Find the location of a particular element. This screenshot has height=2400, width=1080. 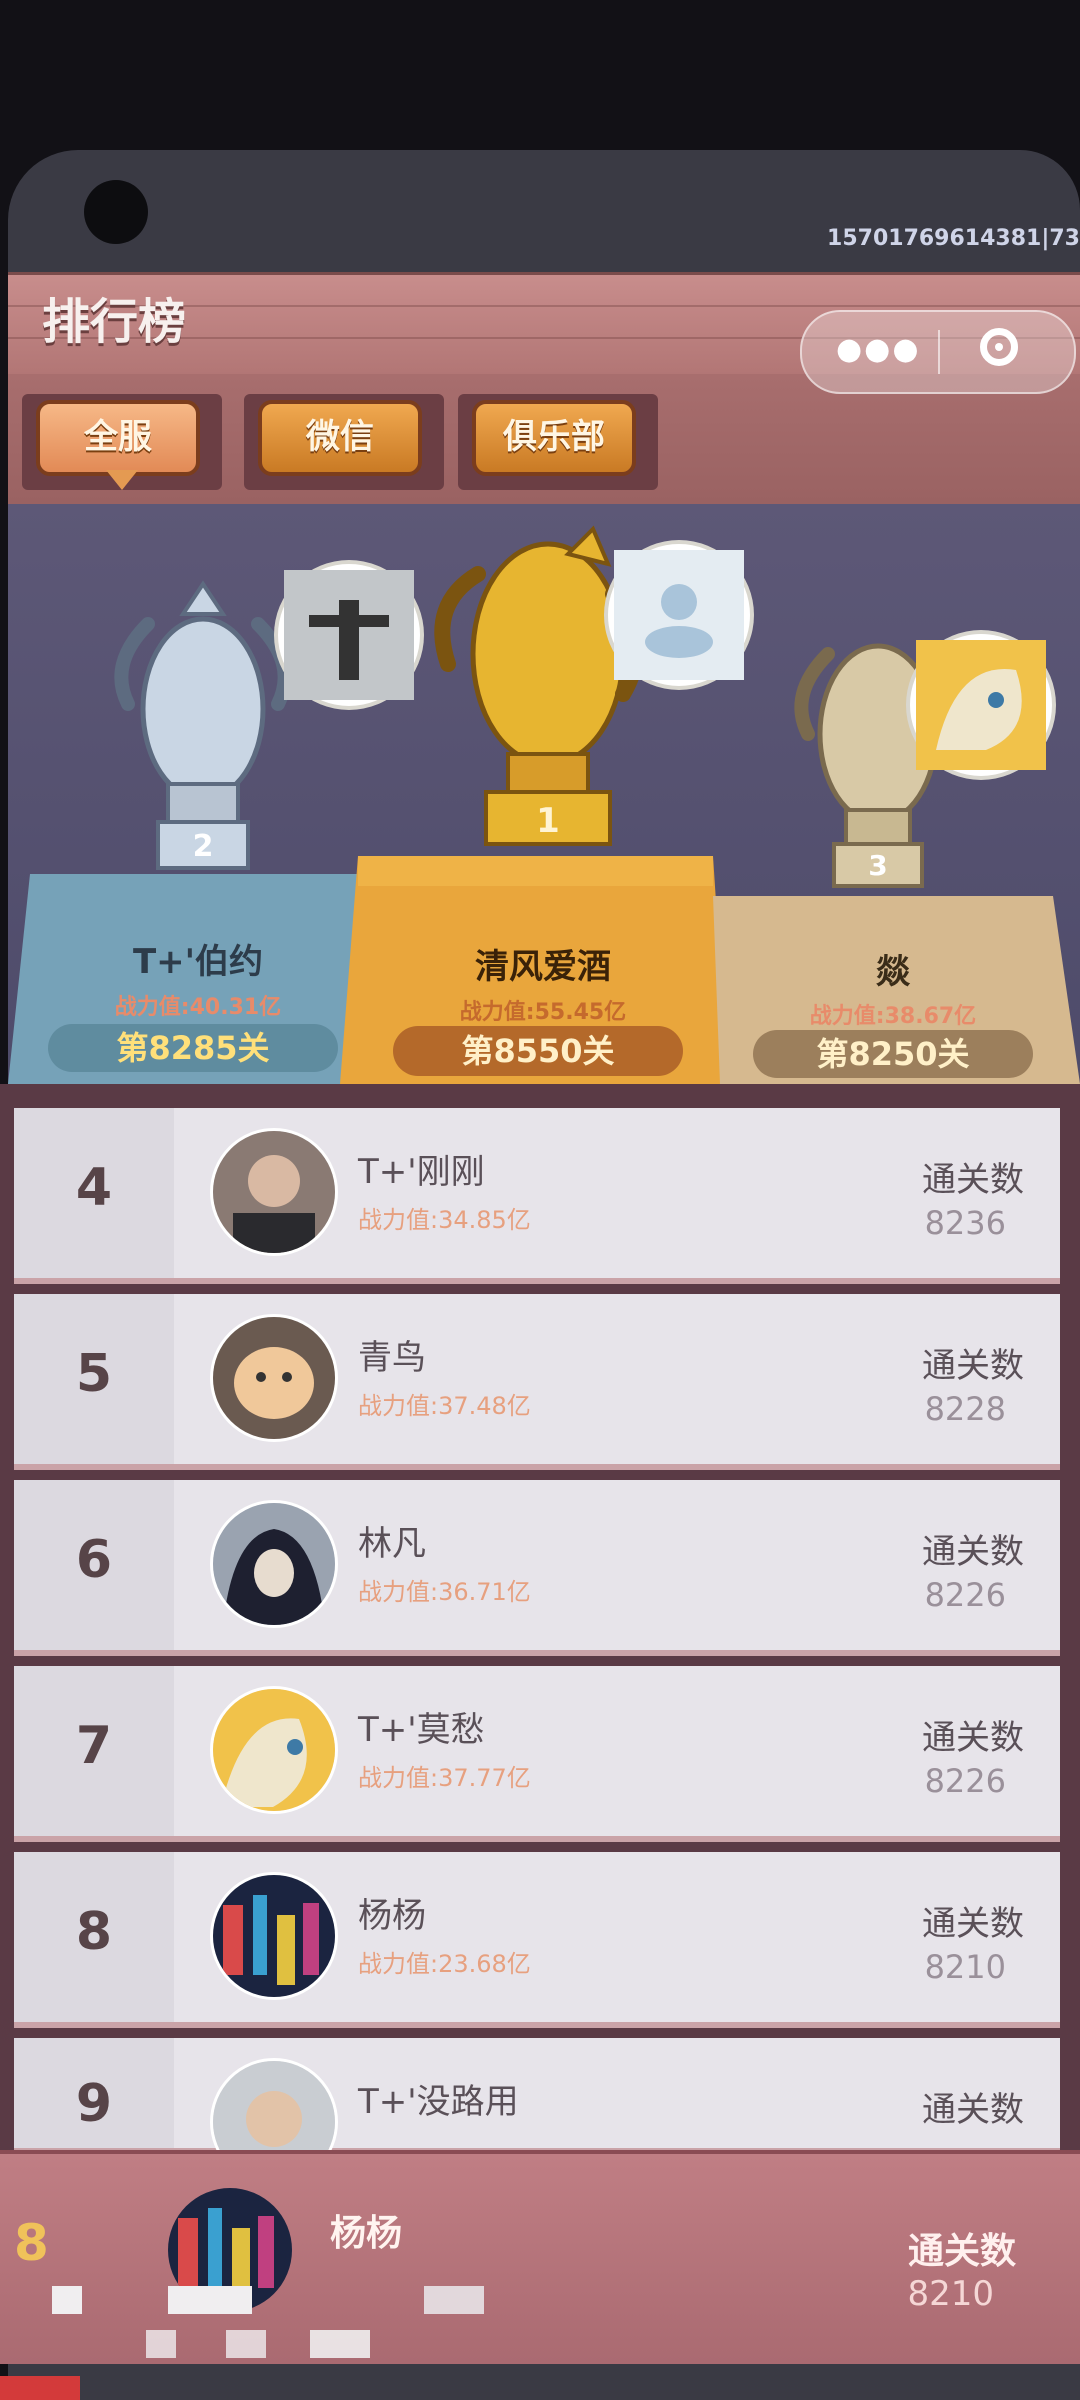

player-name: 林凡 is located at coordinates (392, 1544).